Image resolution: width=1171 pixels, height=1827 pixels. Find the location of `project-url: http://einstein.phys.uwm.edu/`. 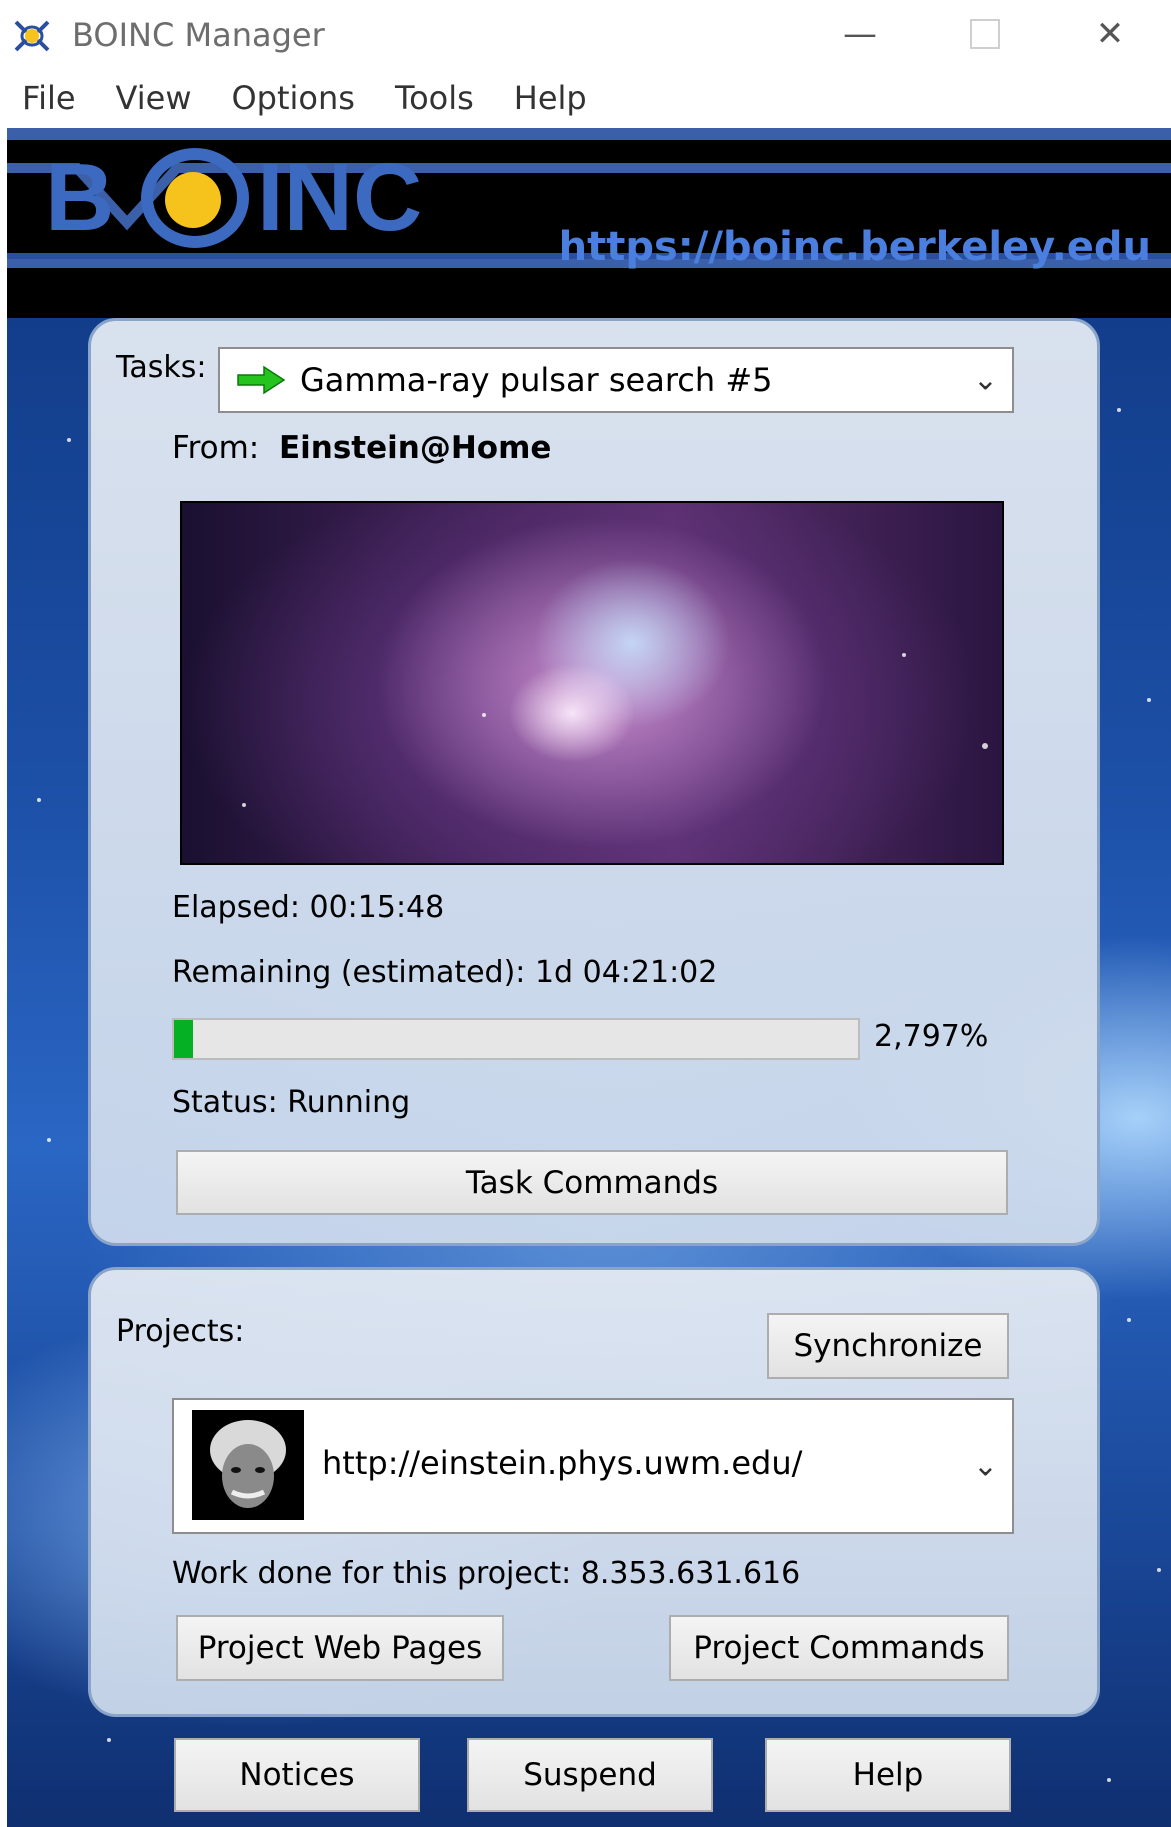

project-url: http://einstein.phys.uwm.edu/ is located at coordinates (562, 1463).